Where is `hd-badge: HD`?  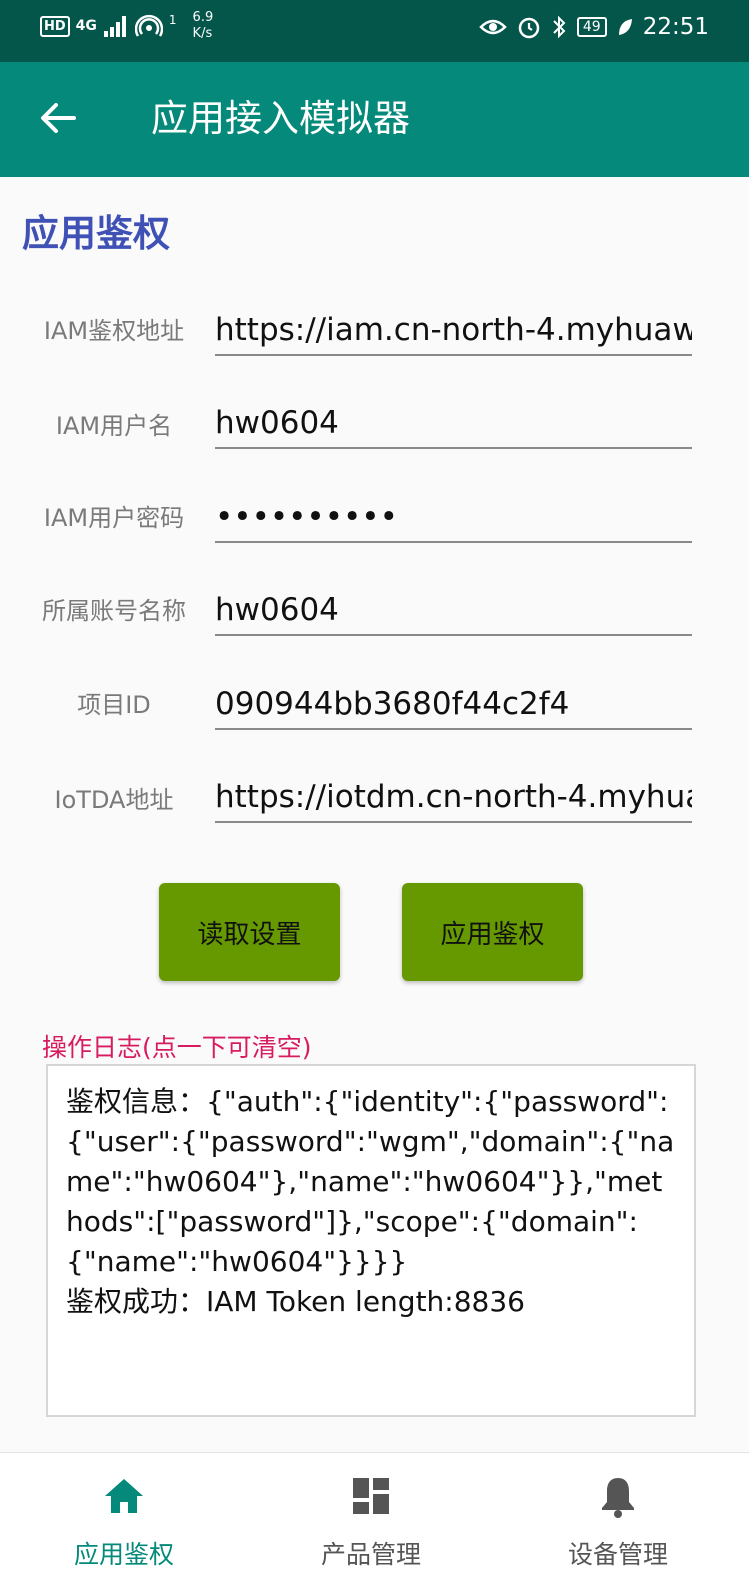
hd-badge: HD is located at coordinates (55, 26).